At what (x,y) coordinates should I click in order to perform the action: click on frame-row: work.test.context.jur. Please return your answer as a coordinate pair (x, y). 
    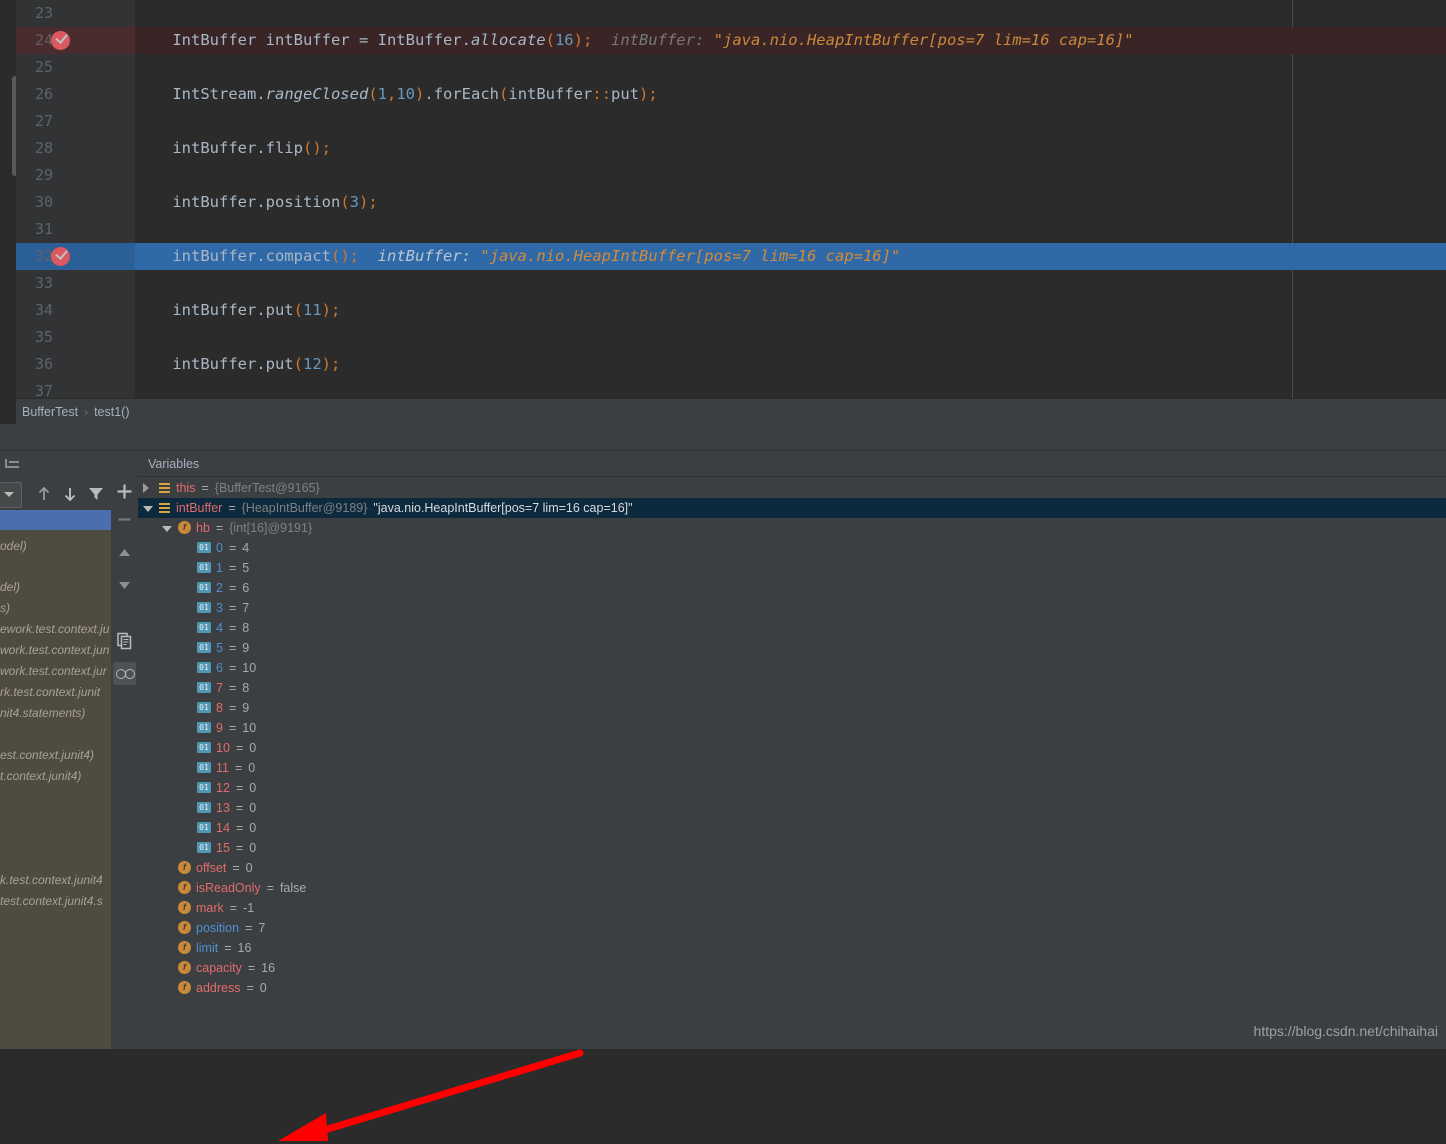
    Looking at the image, I should click on (55, 671).